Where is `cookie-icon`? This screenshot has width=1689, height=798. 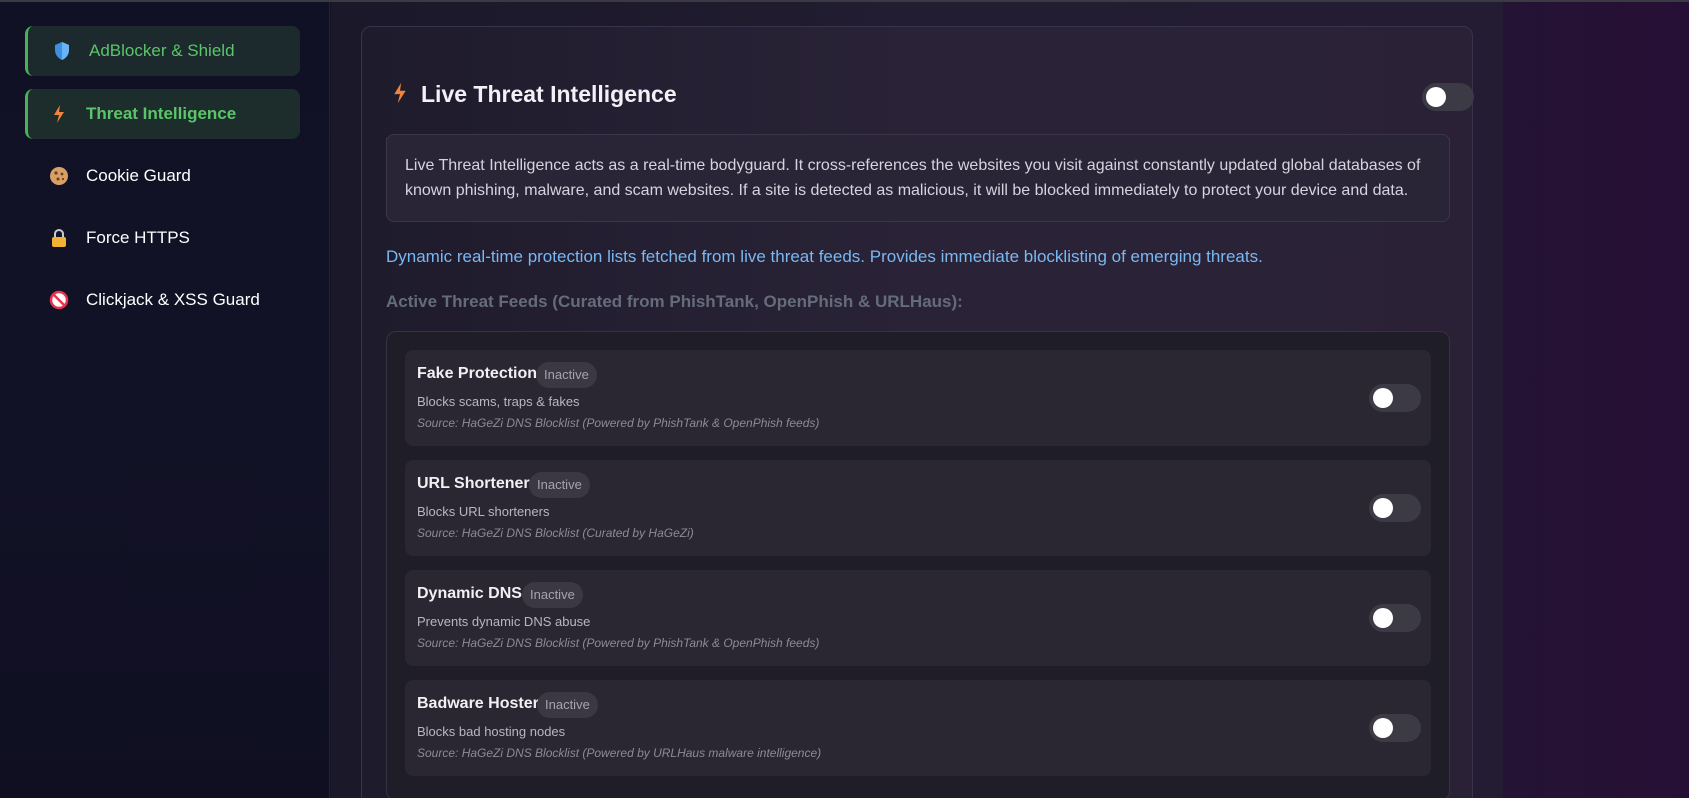
cookie-icon is located at coordinates (59, 176).